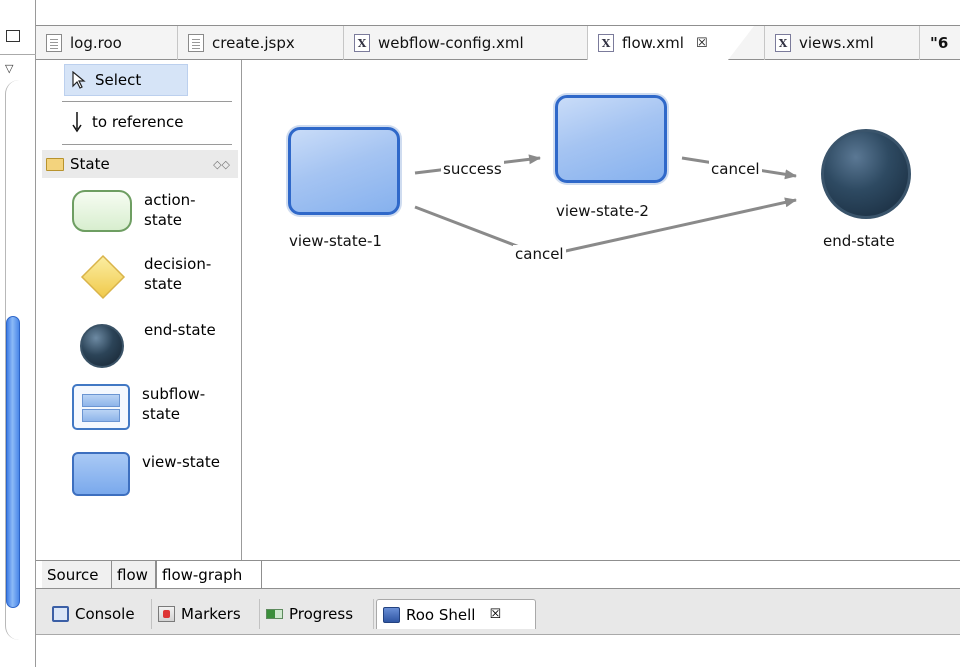 This screenshot has height=667, width=960. Describe the element at coordinates (90, 164) in the screenshot. I see `drawer-label: State` at that location.